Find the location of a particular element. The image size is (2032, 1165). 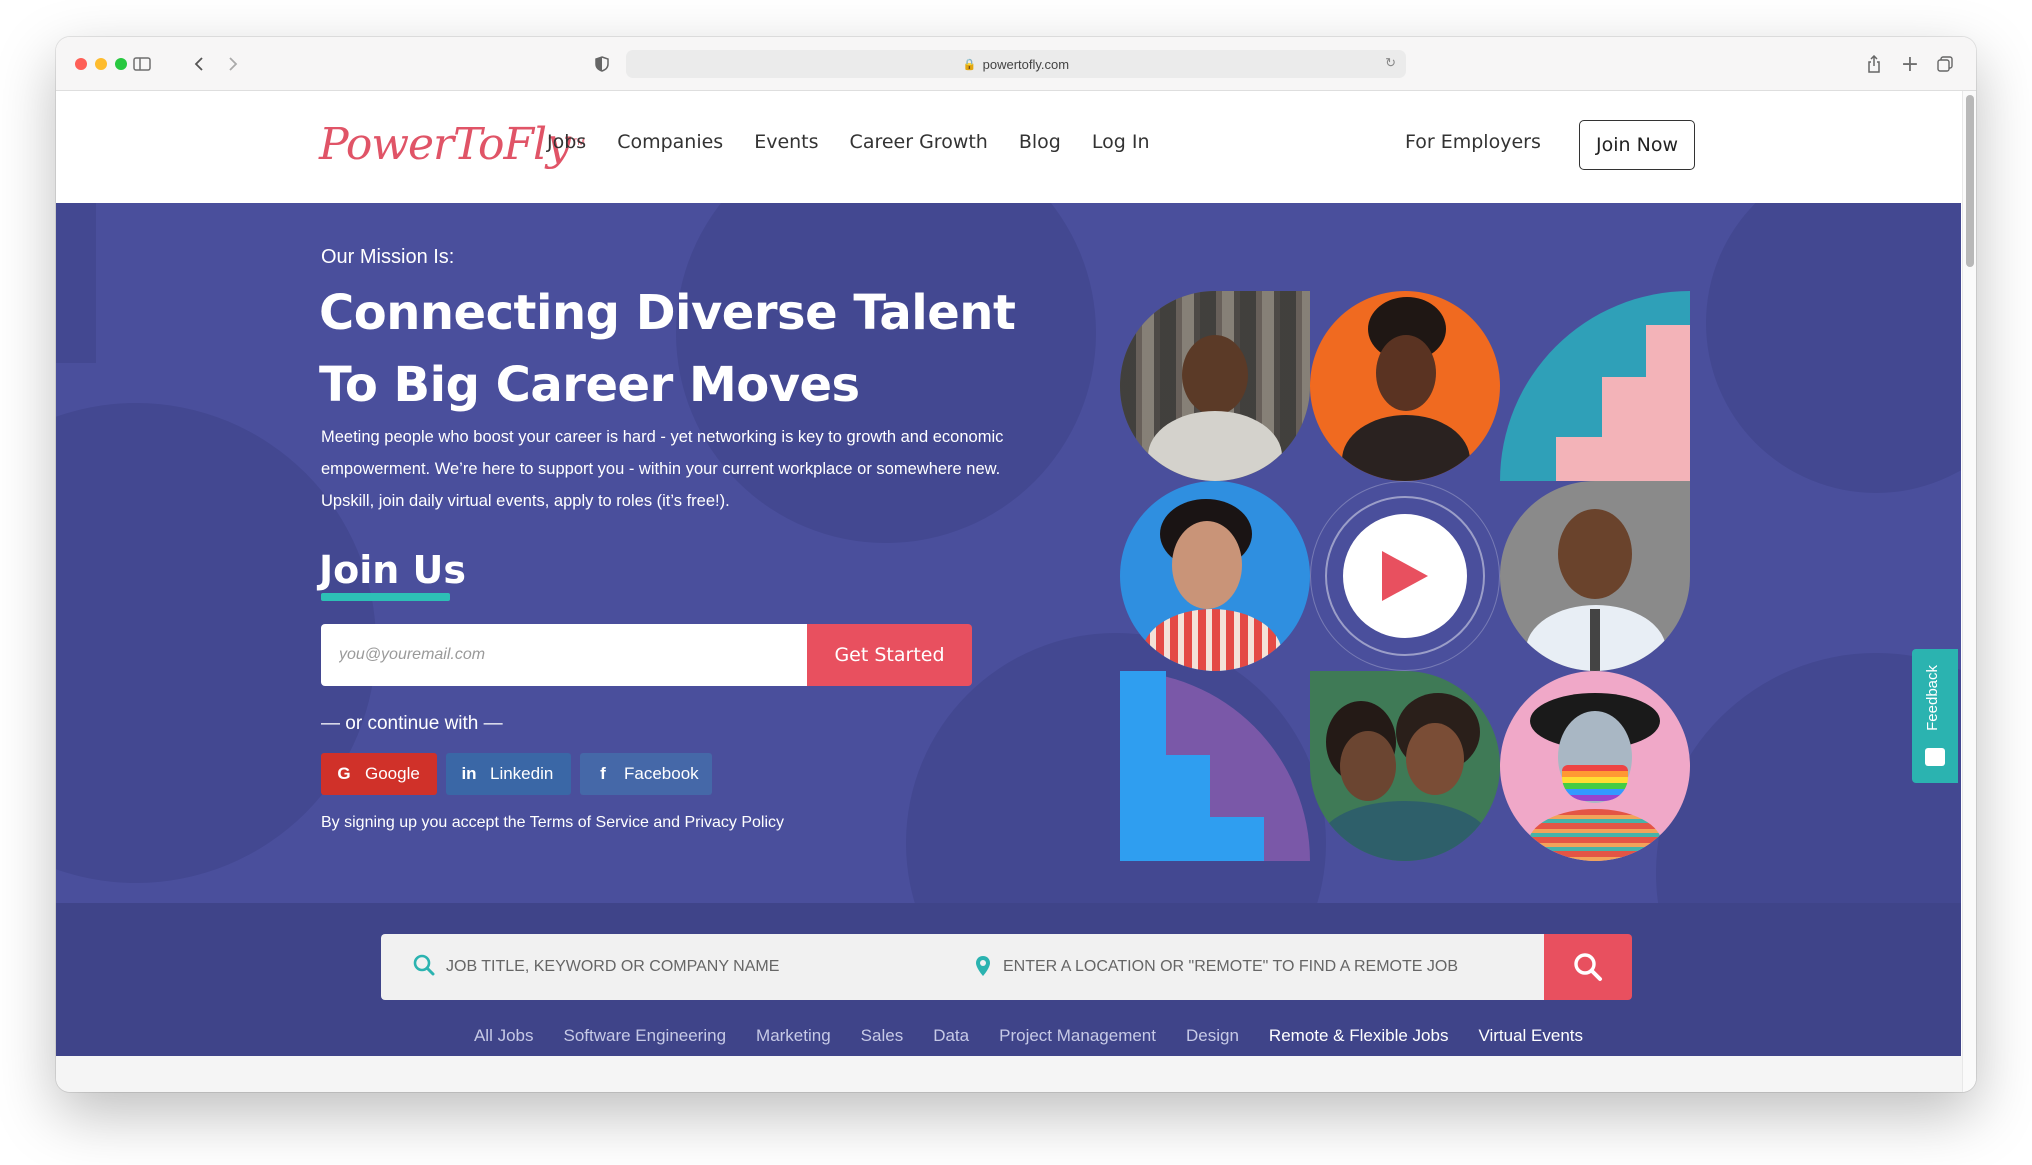

category-sales: Sales is located at coordinates (882, 1036).